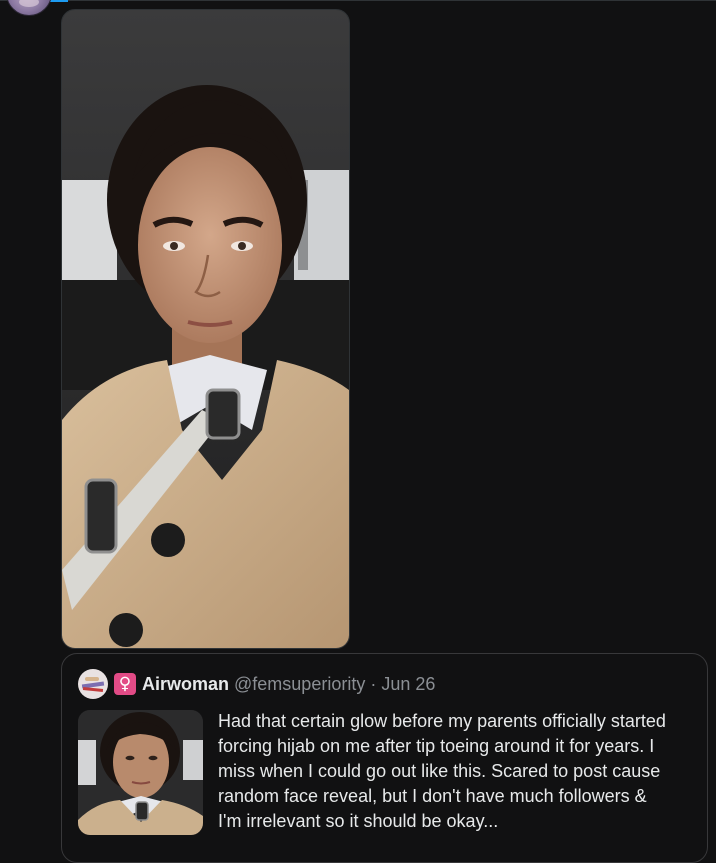  I want to click on selfie-thumbnail, so click(140, 772).